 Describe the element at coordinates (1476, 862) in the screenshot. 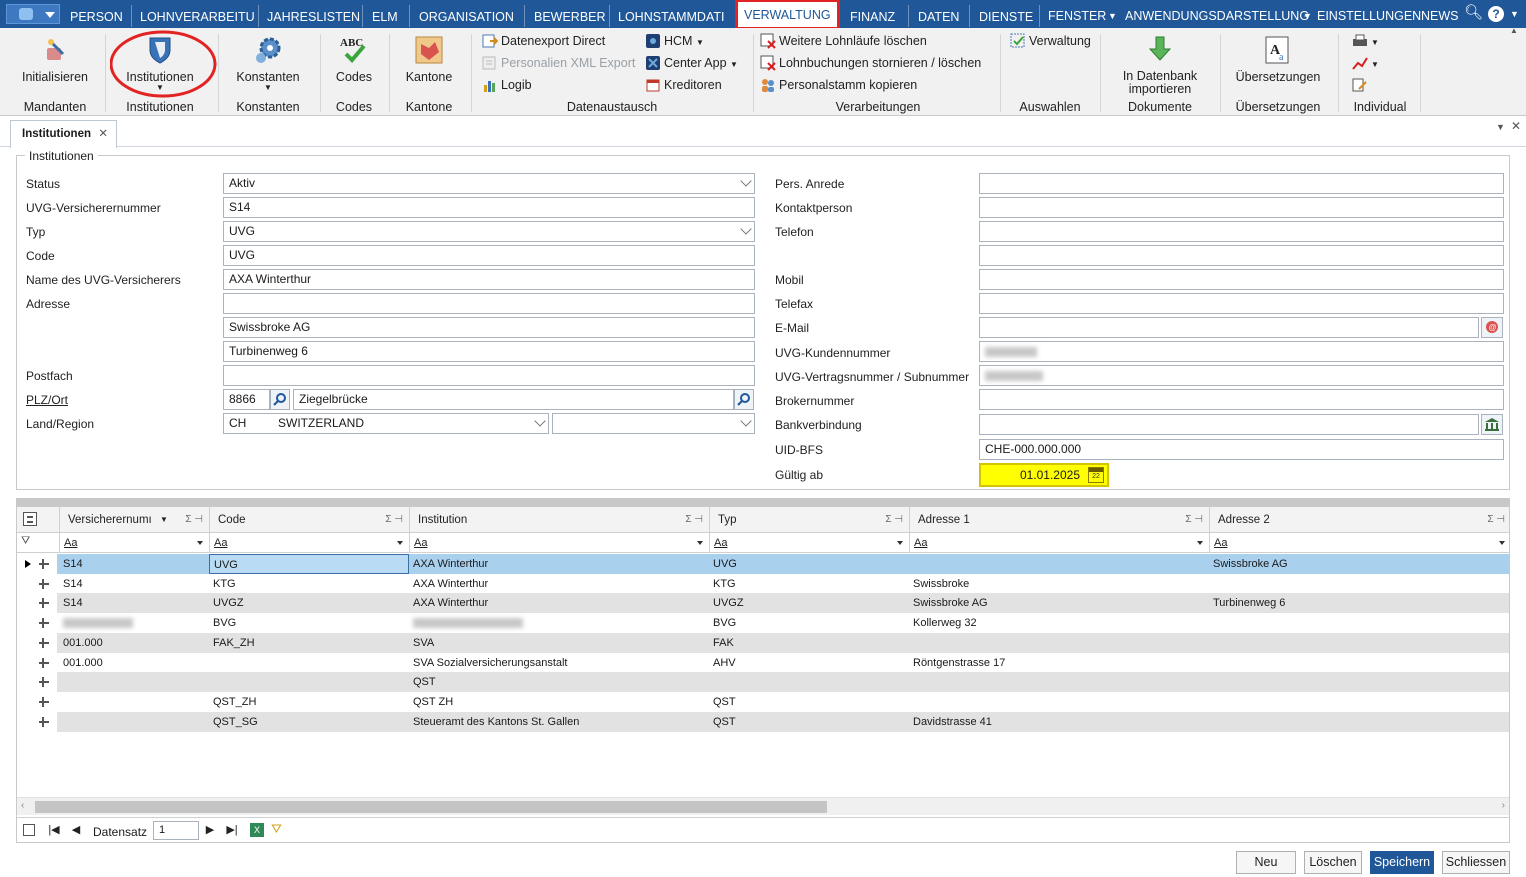

I see `schliessen-button: Schliessen` at that location.